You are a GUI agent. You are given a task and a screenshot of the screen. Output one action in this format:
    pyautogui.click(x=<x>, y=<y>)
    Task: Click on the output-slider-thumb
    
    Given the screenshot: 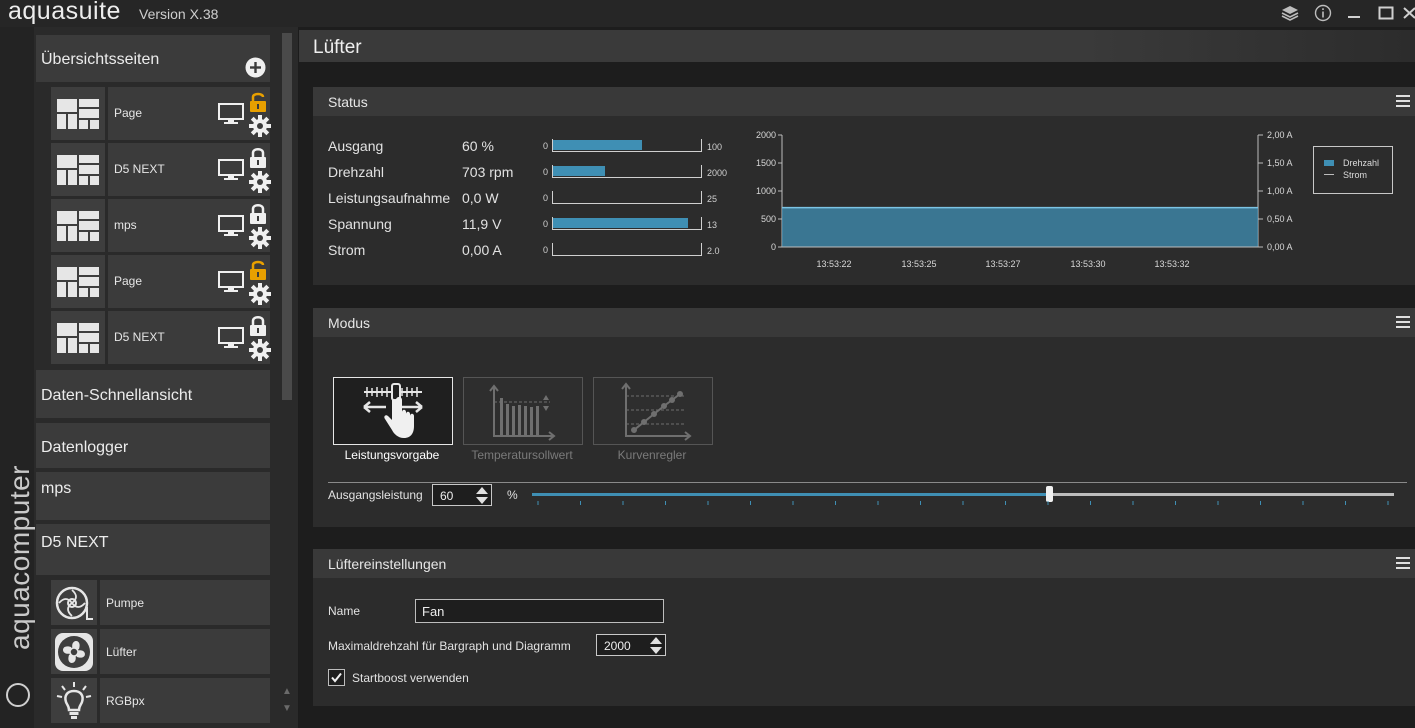 What is the action you would take?
    pyautogui.click(x=1049, y=494)
    